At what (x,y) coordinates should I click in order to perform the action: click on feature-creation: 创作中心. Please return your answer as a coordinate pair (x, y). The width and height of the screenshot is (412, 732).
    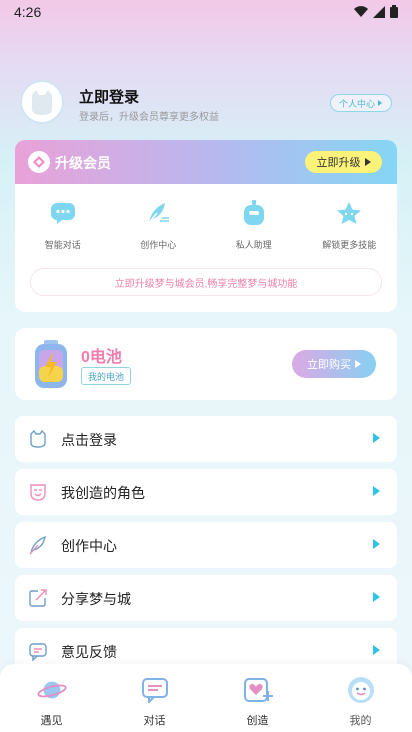
    Looking at the image, I should click on (159, 224).